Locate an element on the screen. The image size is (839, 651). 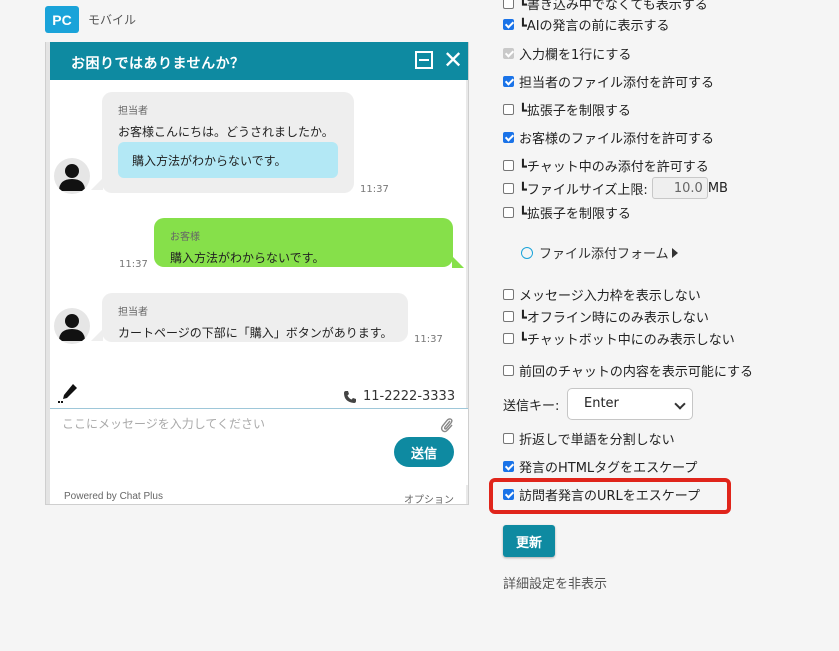
send-button: 送信 is located at coordinates (424, 452).